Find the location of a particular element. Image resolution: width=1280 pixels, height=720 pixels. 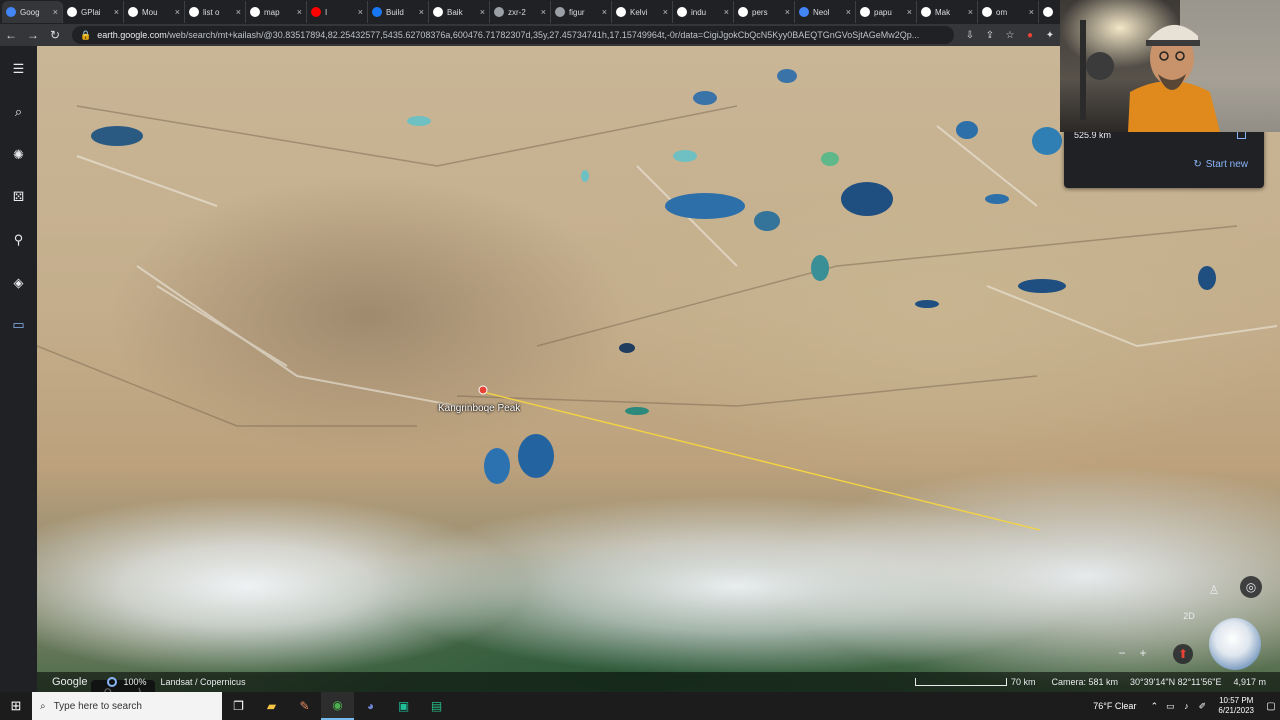

bookmark-star-icon: ☆ is located at coordinates (1010, 35).